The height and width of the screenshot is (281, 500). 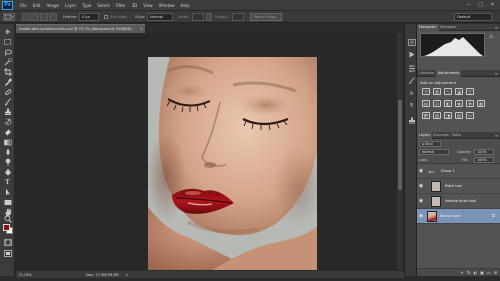 I want to click on gradient-map-icon: ▭, so click(x=470, y=115).